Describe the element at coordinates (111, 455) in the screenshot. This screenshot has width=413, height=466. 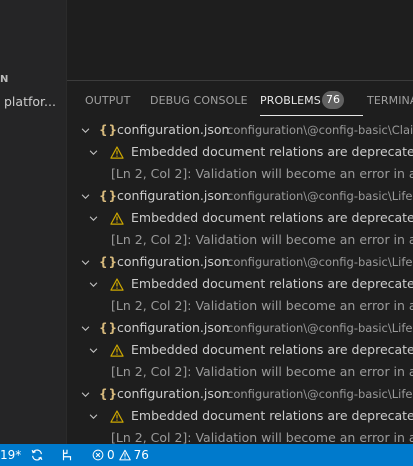
I see `status-error-count: 0` at that location.